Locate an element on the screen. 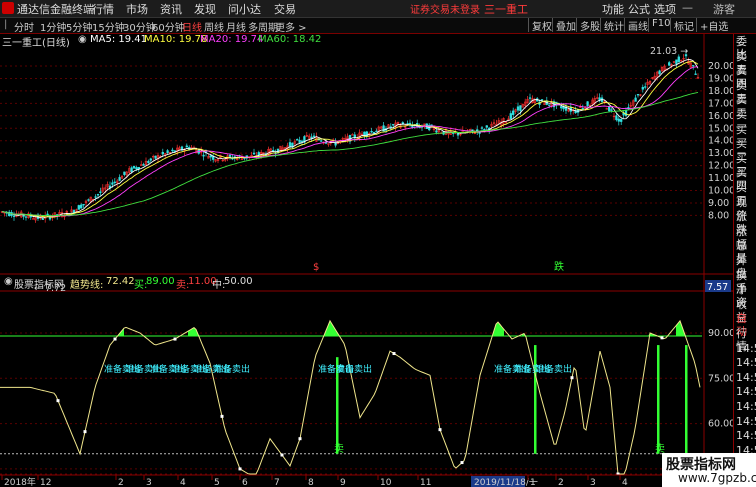 This screenshot has height=487, width=756. price-tick: 12.00 is located at coordinates (720, 166).